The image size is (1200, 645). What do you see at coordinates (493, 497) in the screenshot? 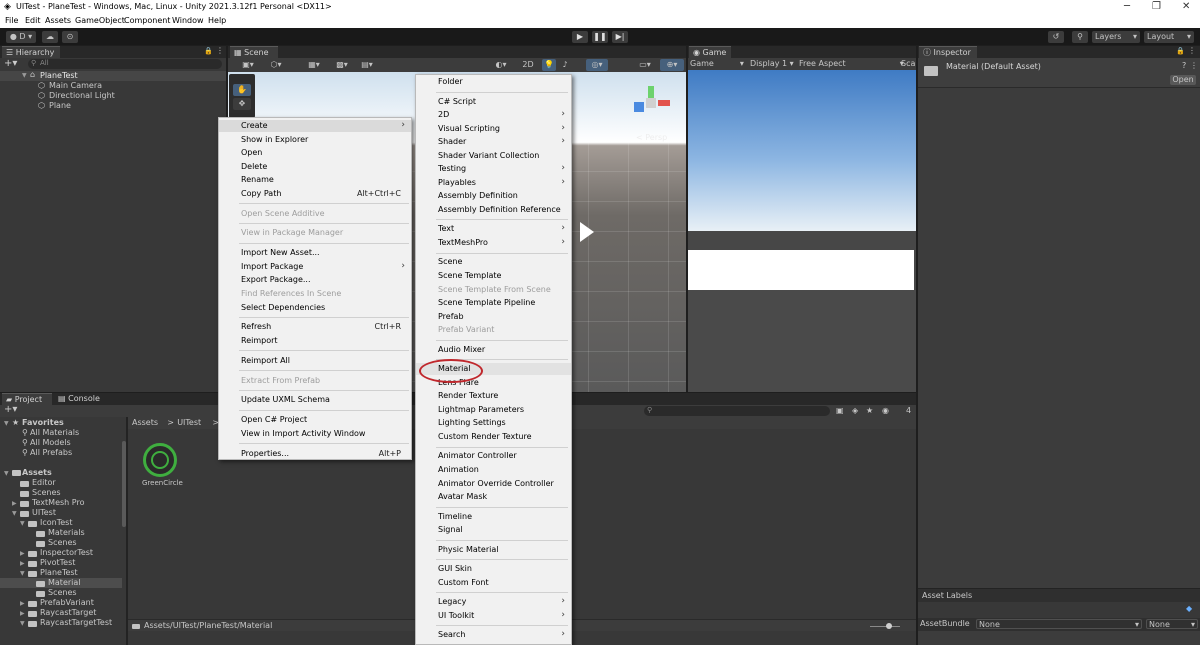
I see `menu-item-avatar-mask: Avatar Mask` at bounding box center [493, 497].